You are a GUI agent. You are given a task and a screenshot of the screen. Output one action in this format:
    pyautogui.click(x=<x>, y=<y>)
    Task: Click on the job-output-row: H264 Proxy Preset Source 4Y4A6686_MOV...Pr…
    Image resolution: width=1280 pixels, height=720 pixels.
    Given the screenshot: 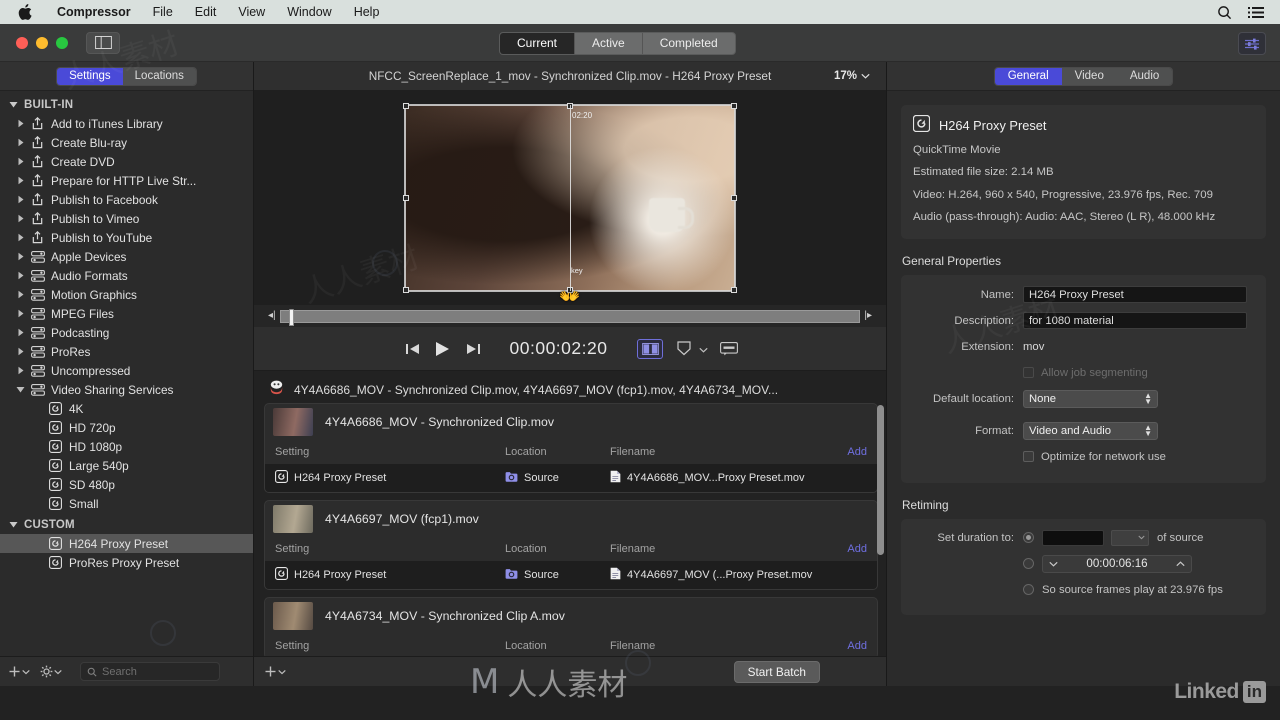 What is the action you would take?
    pyautogui.click(x=571, y=478)
    